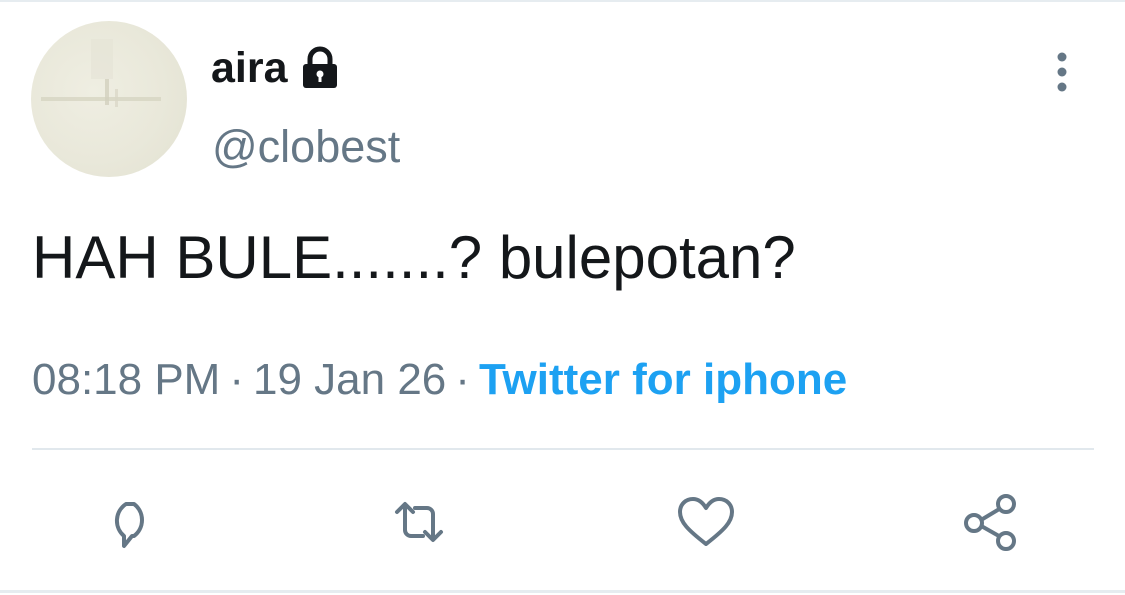 This screenshot has width=1125, height=595. Describe the element at coordinates (1062, 72) in the screenshot. I see `more-options-icon` at that location.